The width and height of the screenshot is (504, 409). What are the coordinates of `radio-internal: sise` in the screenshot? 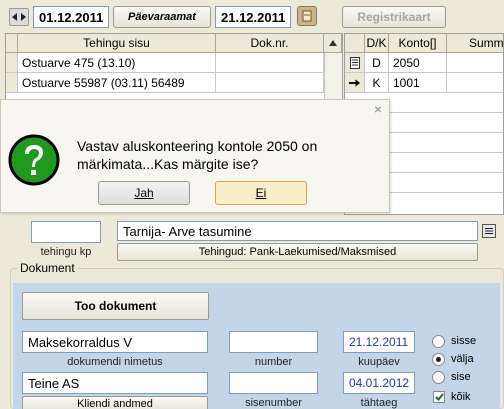 It's located at (462, 377).